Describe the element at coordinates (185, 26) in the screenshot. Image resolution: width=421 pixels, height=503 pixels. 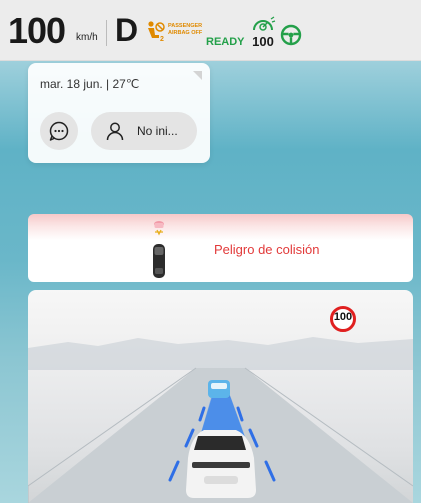
I see `airbag-line1: PASSENGER` at that location.